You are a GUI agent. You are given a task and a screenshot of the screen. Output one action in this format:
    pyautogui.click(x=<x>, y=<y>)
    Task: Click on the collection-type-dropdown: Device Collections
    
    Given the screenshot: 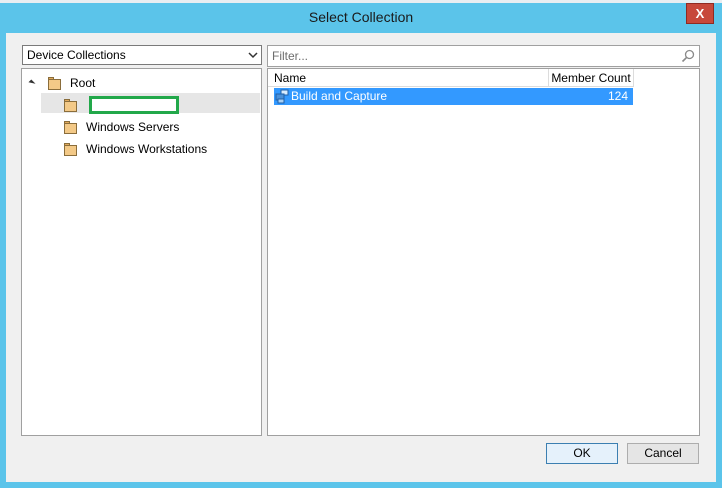 What is the action you would take?
    pyautogui.click(x=142, y=55)
    